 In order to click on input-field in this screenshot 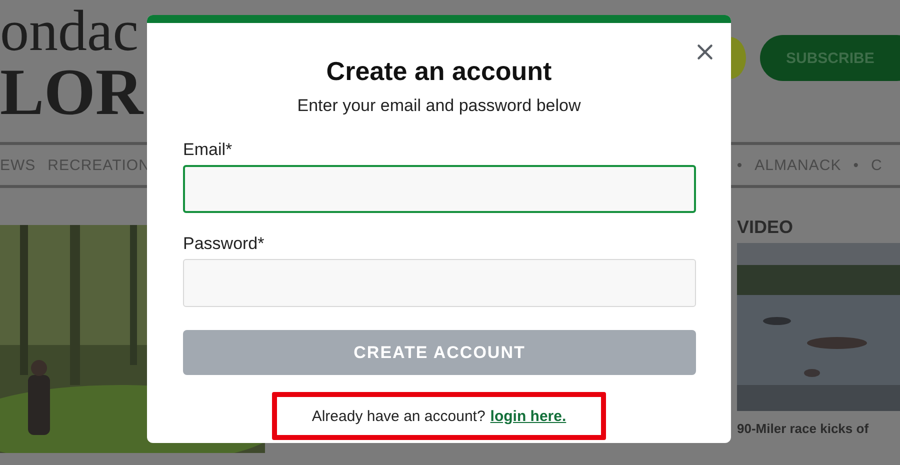, I will do `click(439, 189)`.